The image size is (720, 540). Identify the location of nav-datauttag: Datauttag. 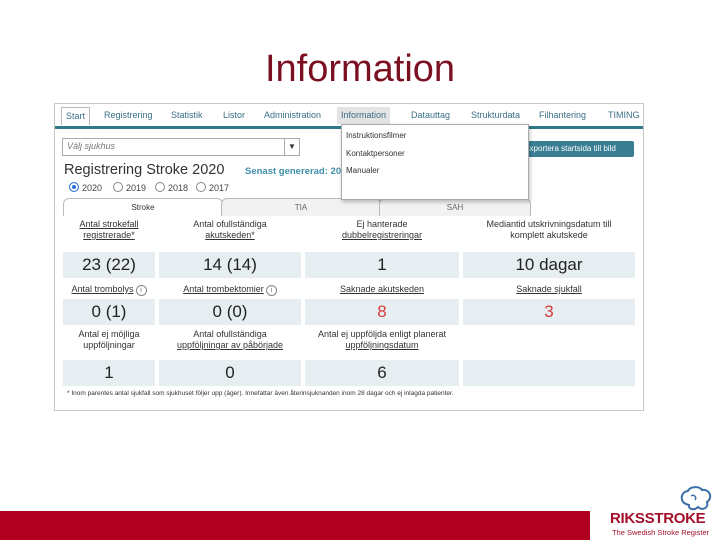
(430, 115).